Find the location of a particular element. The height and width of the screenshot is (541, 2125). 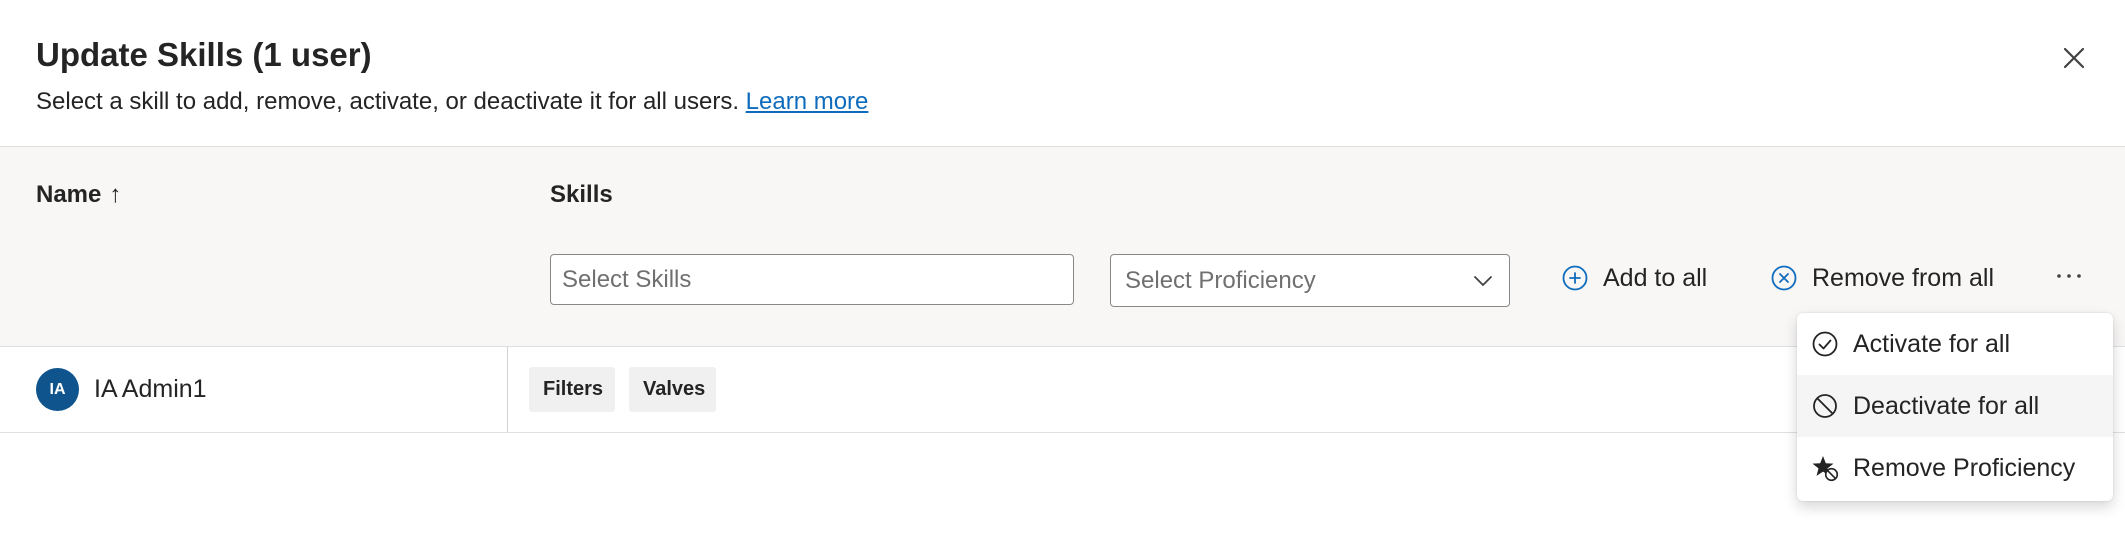

star-prohibited-icon is located at coordinates (1825, 469).